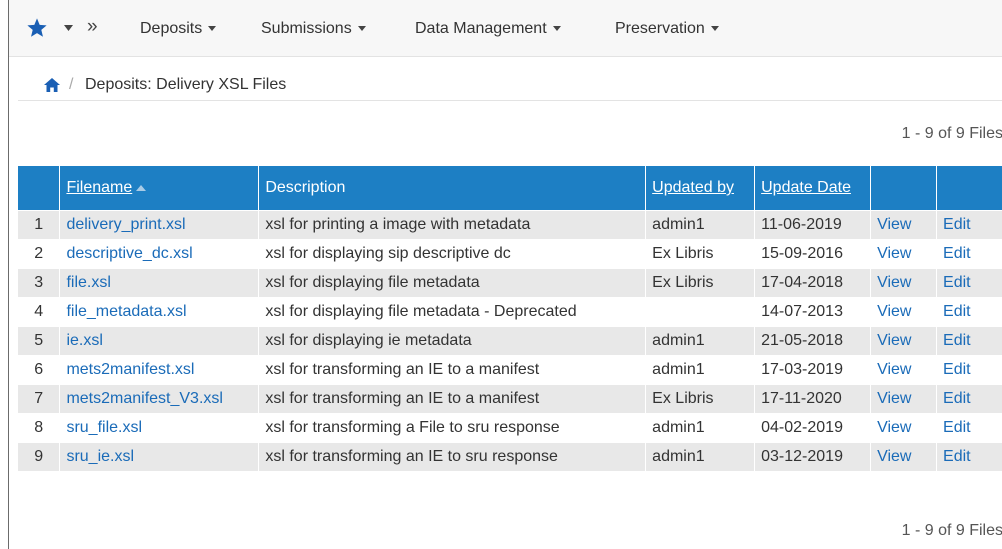  What do you see at coordinates (452, 341) in the screenshot?
I see `row-description: xsl for displaying ie metadata` at bounding box center [452, 341].